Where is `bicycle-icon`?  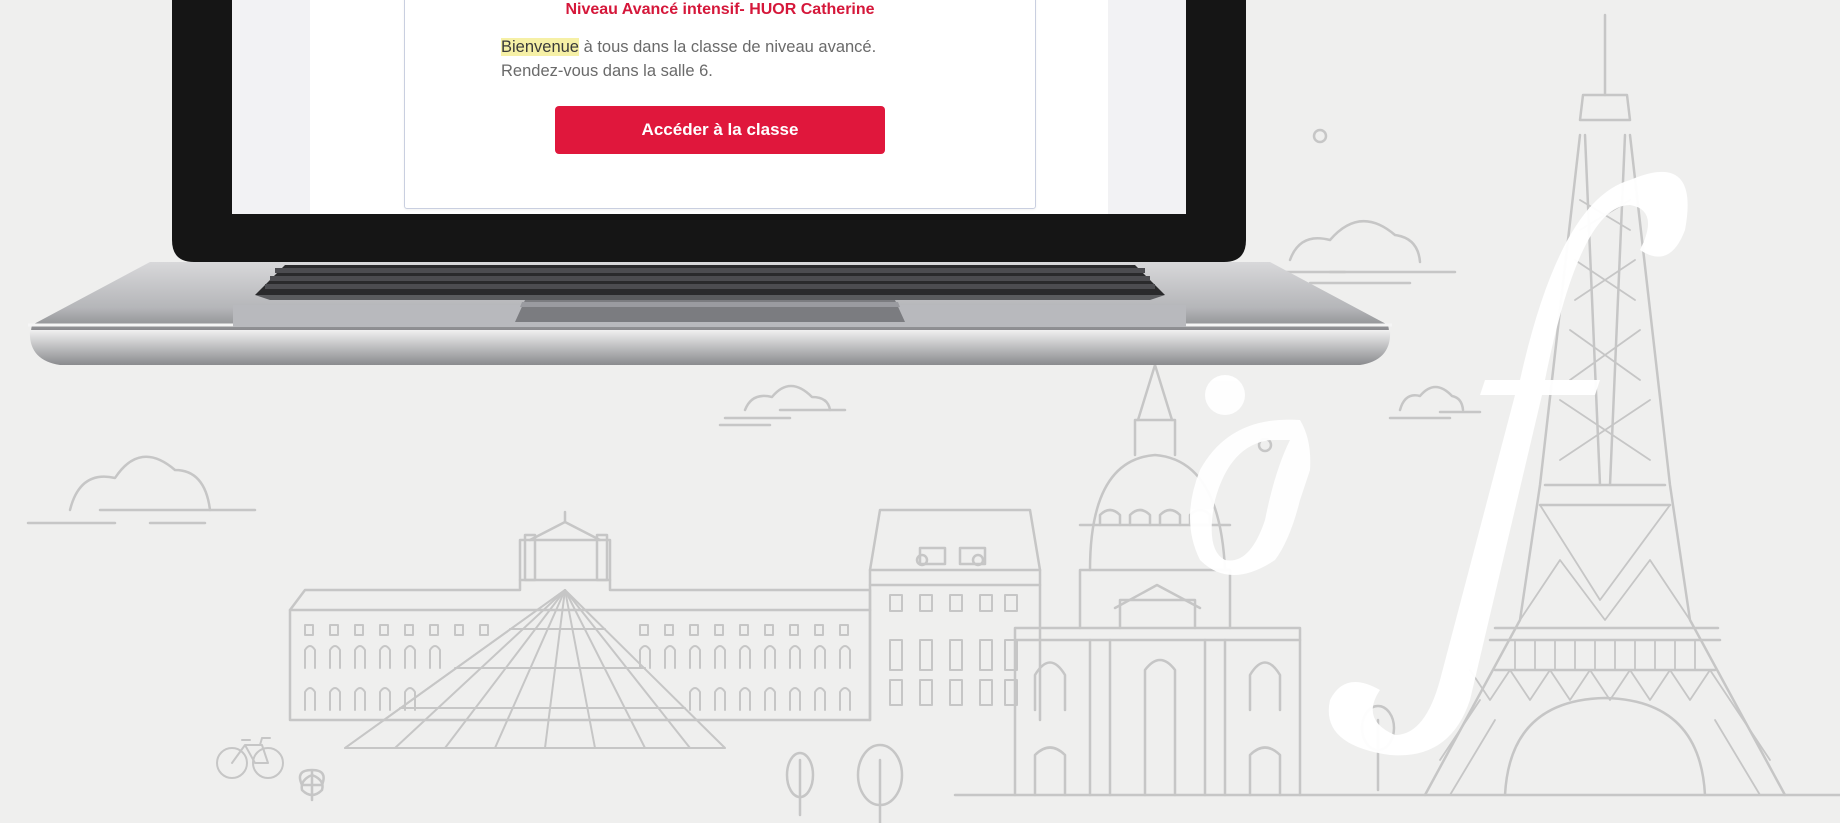
bicycle-icon is located at coordinates (250, 758).